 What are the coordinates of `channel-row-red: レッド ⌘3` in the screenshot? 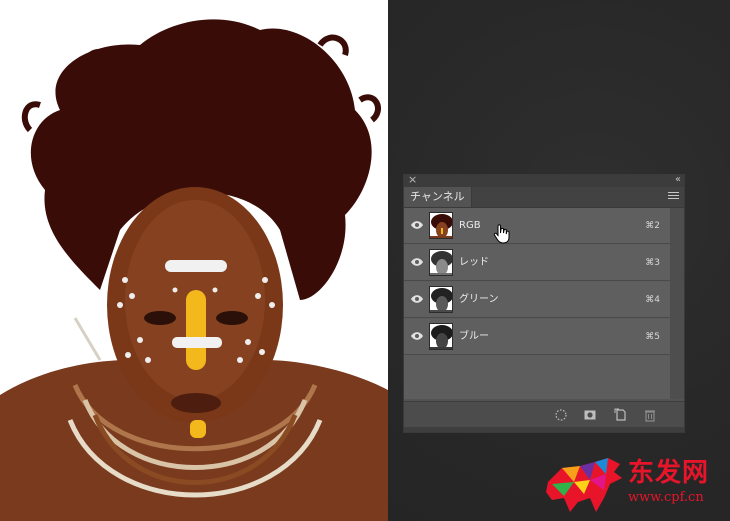 It's located at (537, 263).